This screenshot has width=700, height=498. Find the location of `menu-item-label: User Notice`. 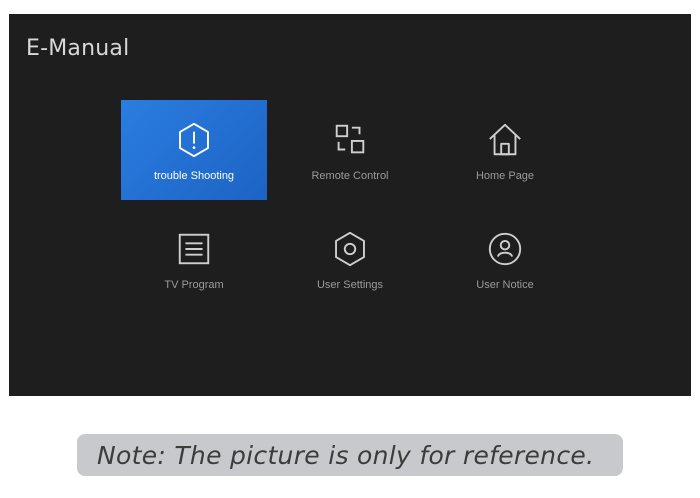

menu-item-label: User Notice is located at coordinates (505, 285).